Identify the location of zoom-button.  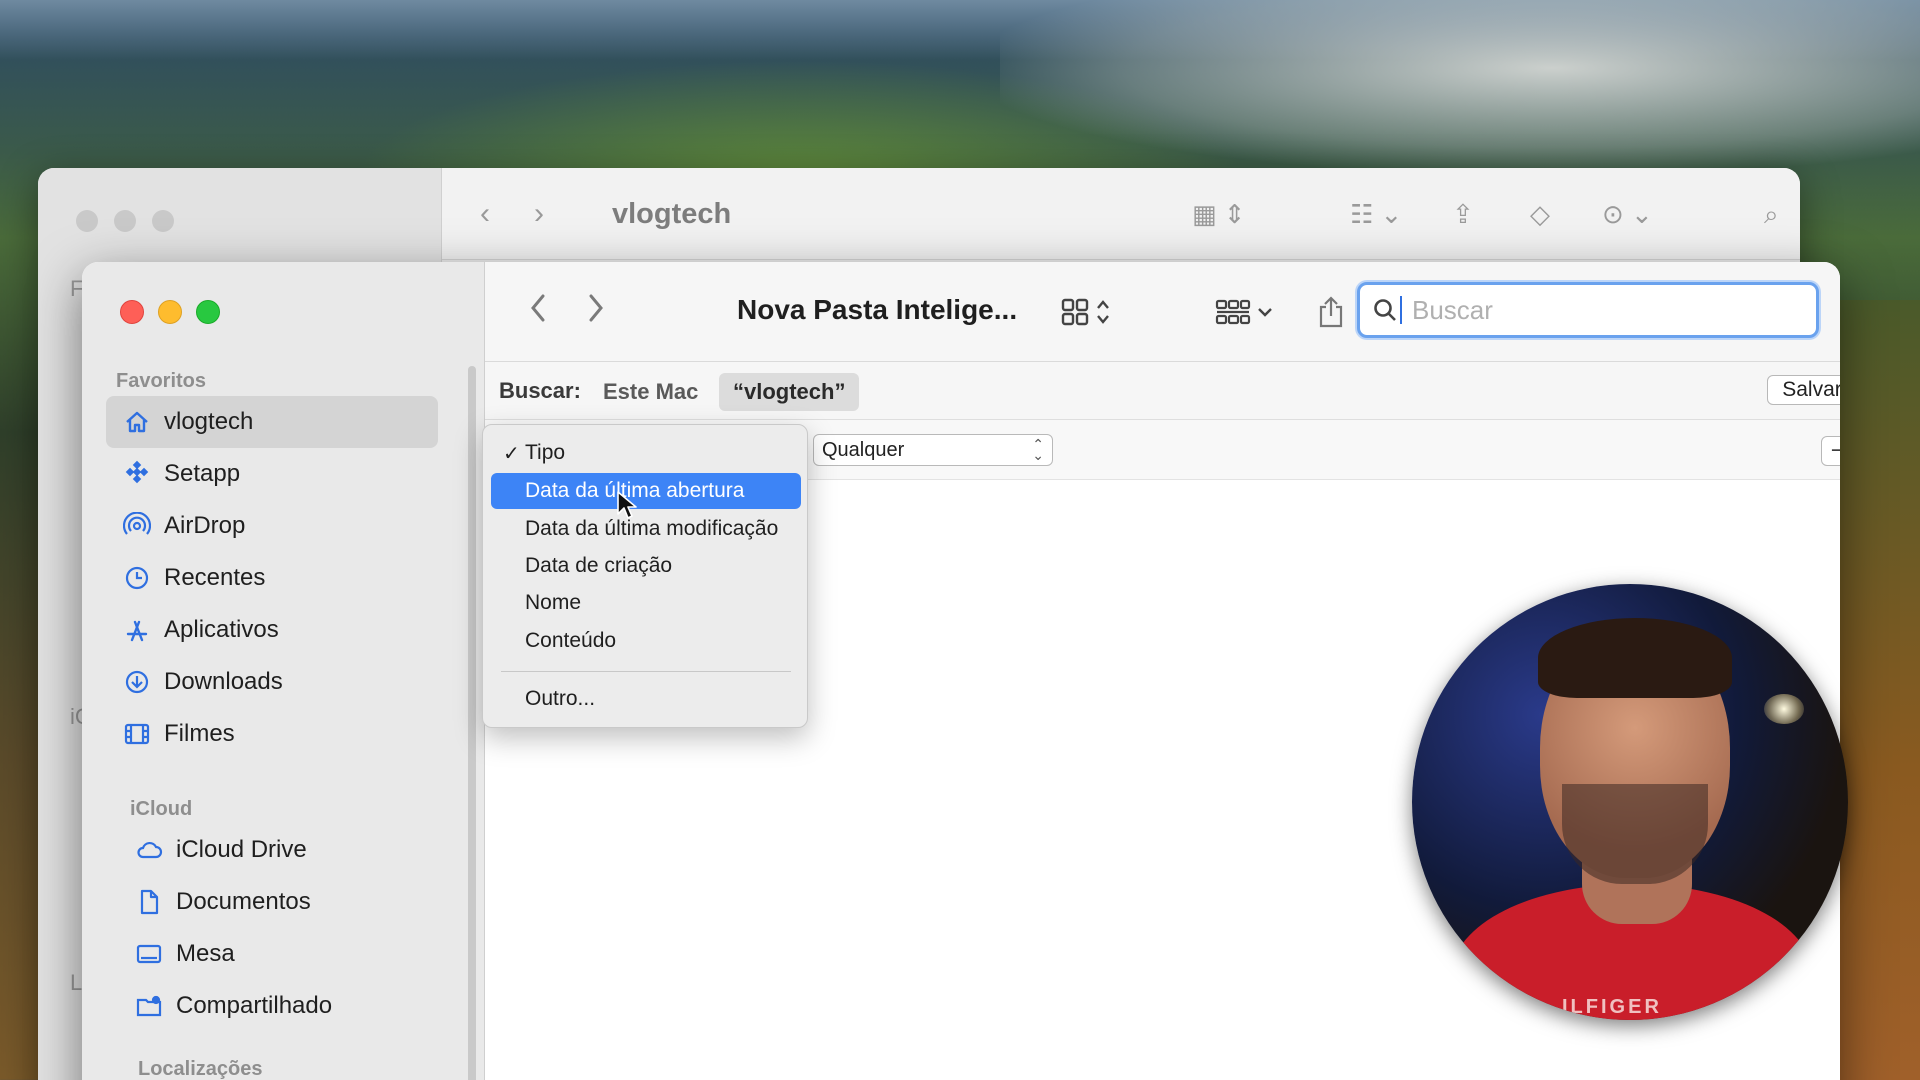
(208, 312).